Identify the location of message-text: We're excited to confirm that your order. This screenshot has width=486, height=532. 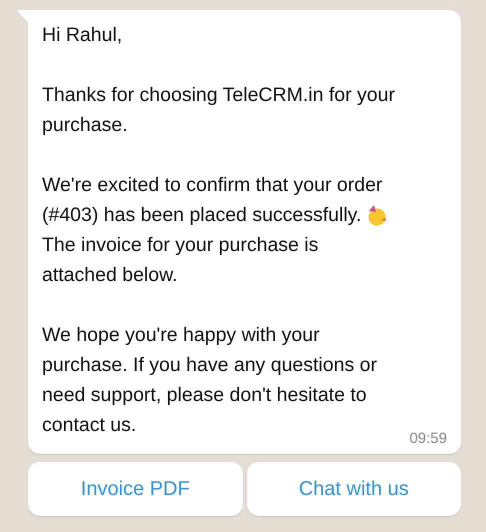
(212, 185).